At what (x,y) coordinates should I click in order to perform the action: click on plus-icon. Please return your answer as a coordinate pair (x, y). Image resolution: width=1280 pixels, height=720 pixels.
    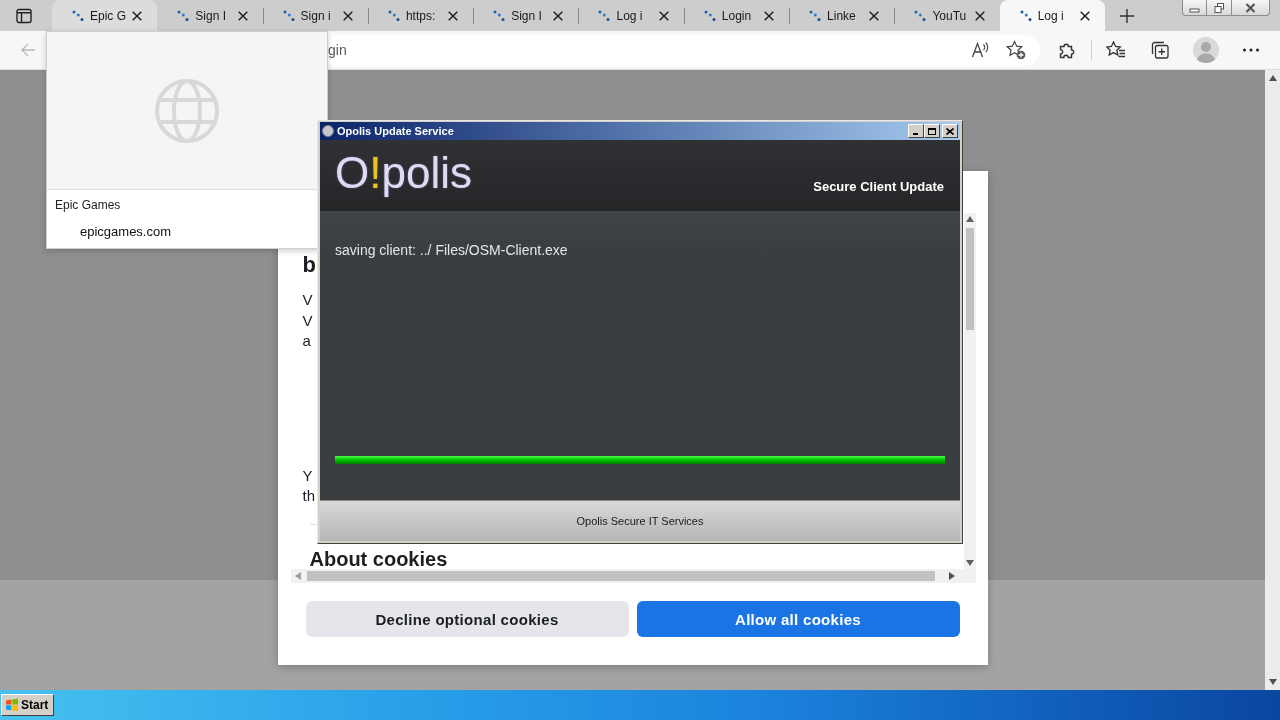
    Looking at the image, I should click on (1126, 15).